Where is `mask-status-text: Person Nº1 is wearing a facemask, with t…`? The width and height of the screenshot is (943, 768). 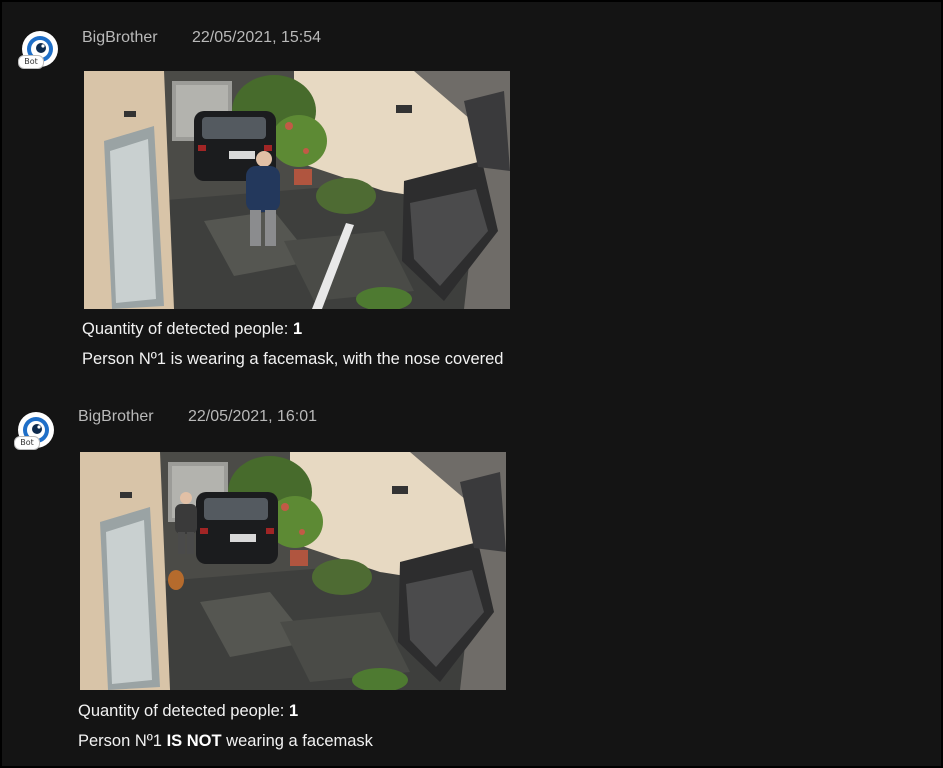 mask-status-text: Person Nº1 is wearing a facemask, with t… is located at coordinates (293, 359).